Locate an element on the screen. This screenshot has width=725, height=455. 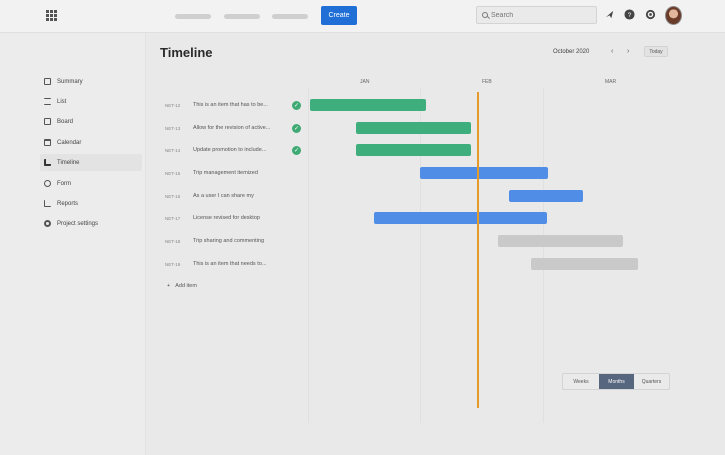
issue-key: NET-13 is located at coordinates (173, 128).